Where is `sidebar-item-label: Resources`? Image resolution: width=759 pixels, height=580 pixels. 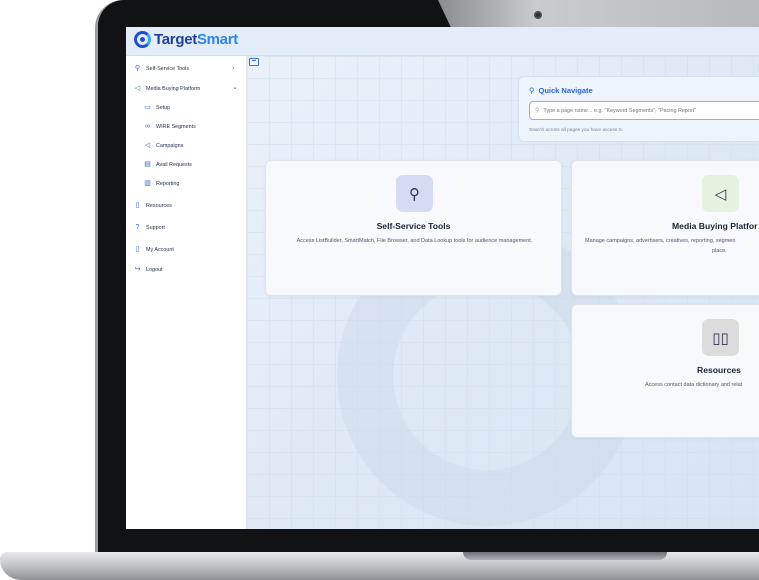
sidebar-item-label: Resources is located at coordinates (159, 205).